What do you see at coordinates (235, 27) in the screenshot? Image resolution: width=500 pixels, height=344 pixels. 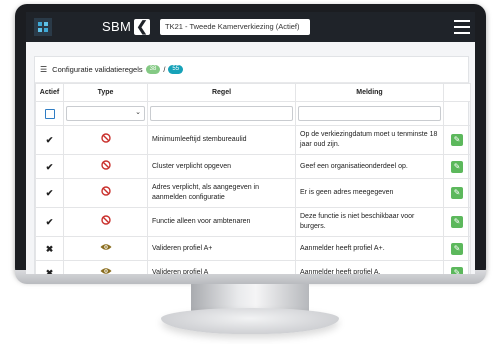 I see `election-selector: TK21 - Tweede Kamerverkiezing (Actief)` at bounding box center [235, 27].